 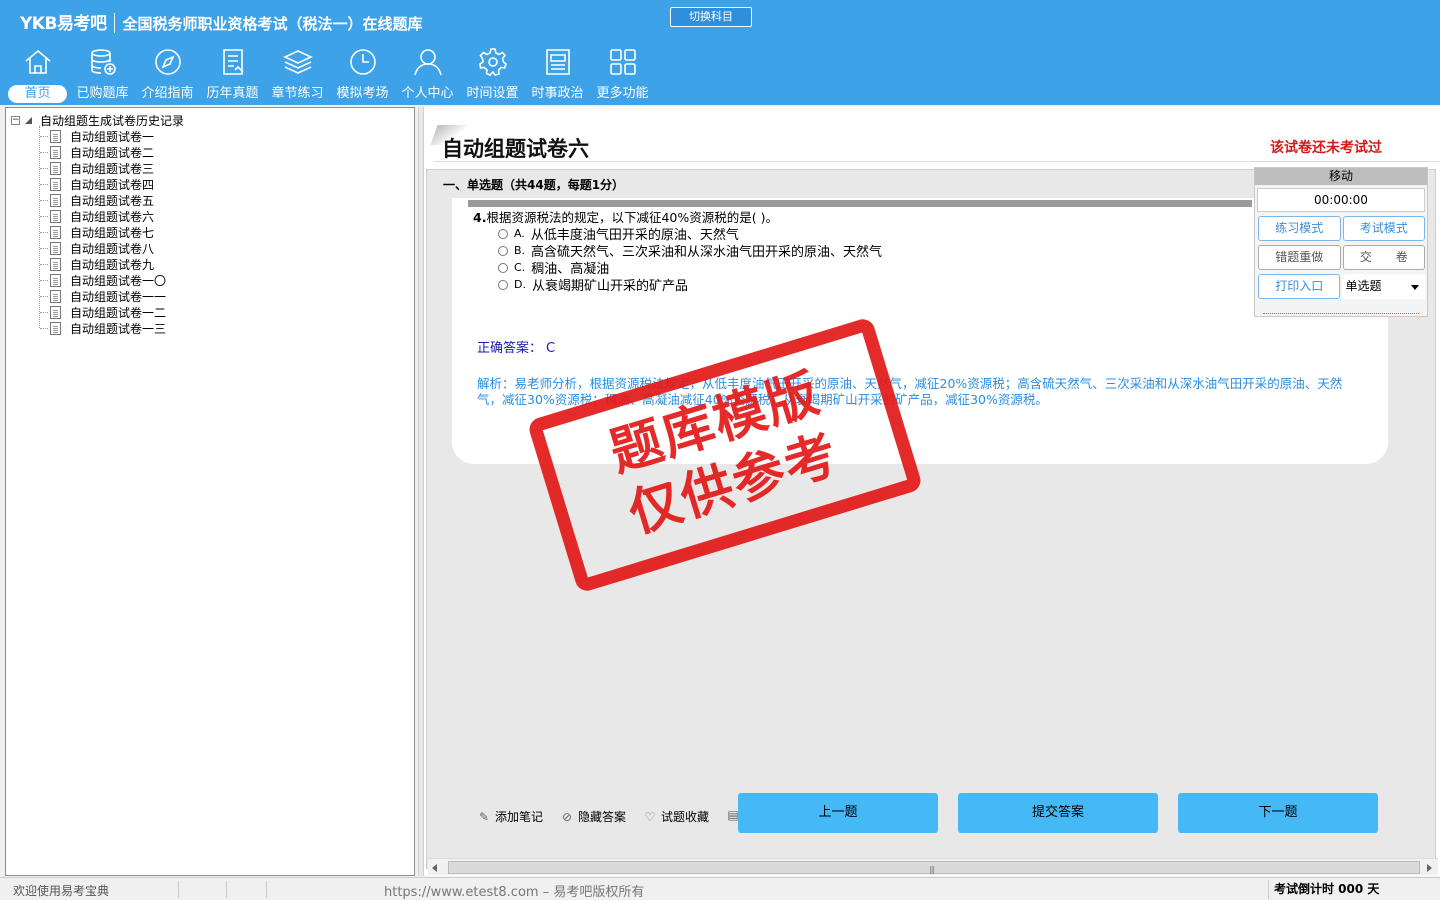 I want to click on tree-item-selected: 自动组题试卷六, so click(x=97, y=216).